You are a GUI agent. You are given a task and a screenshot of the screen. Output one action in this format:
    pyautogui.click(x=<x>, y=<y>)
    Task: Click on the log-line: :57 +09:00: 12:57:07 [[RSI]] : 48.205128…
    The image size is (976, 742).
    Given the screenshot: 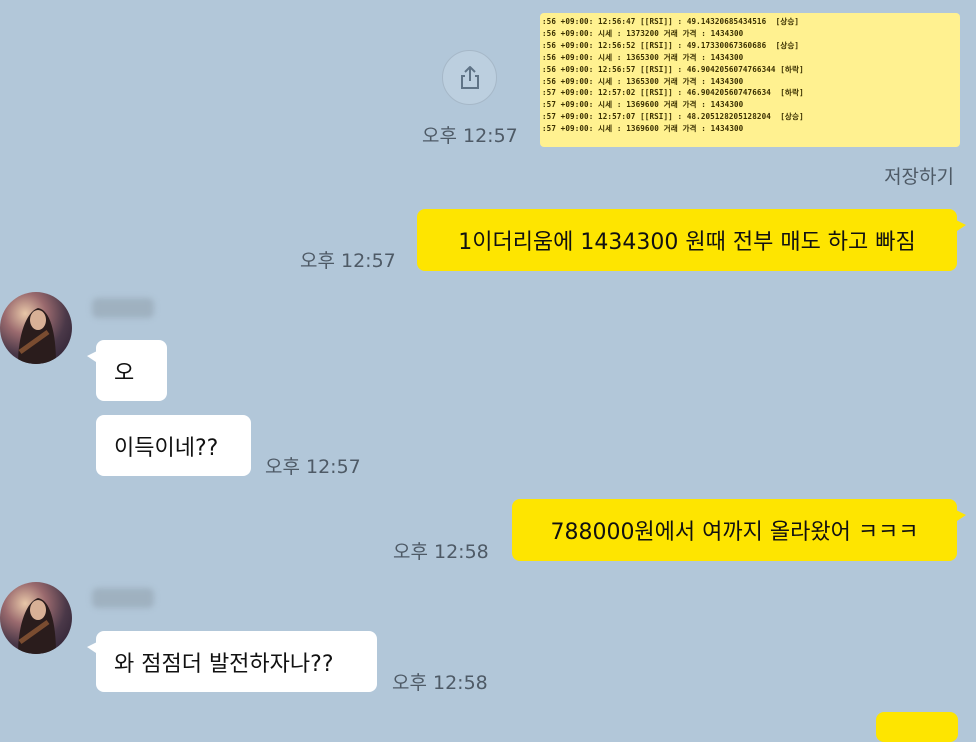 What is the action you would take?
    pyautogui.click(x=673, y=117)
    